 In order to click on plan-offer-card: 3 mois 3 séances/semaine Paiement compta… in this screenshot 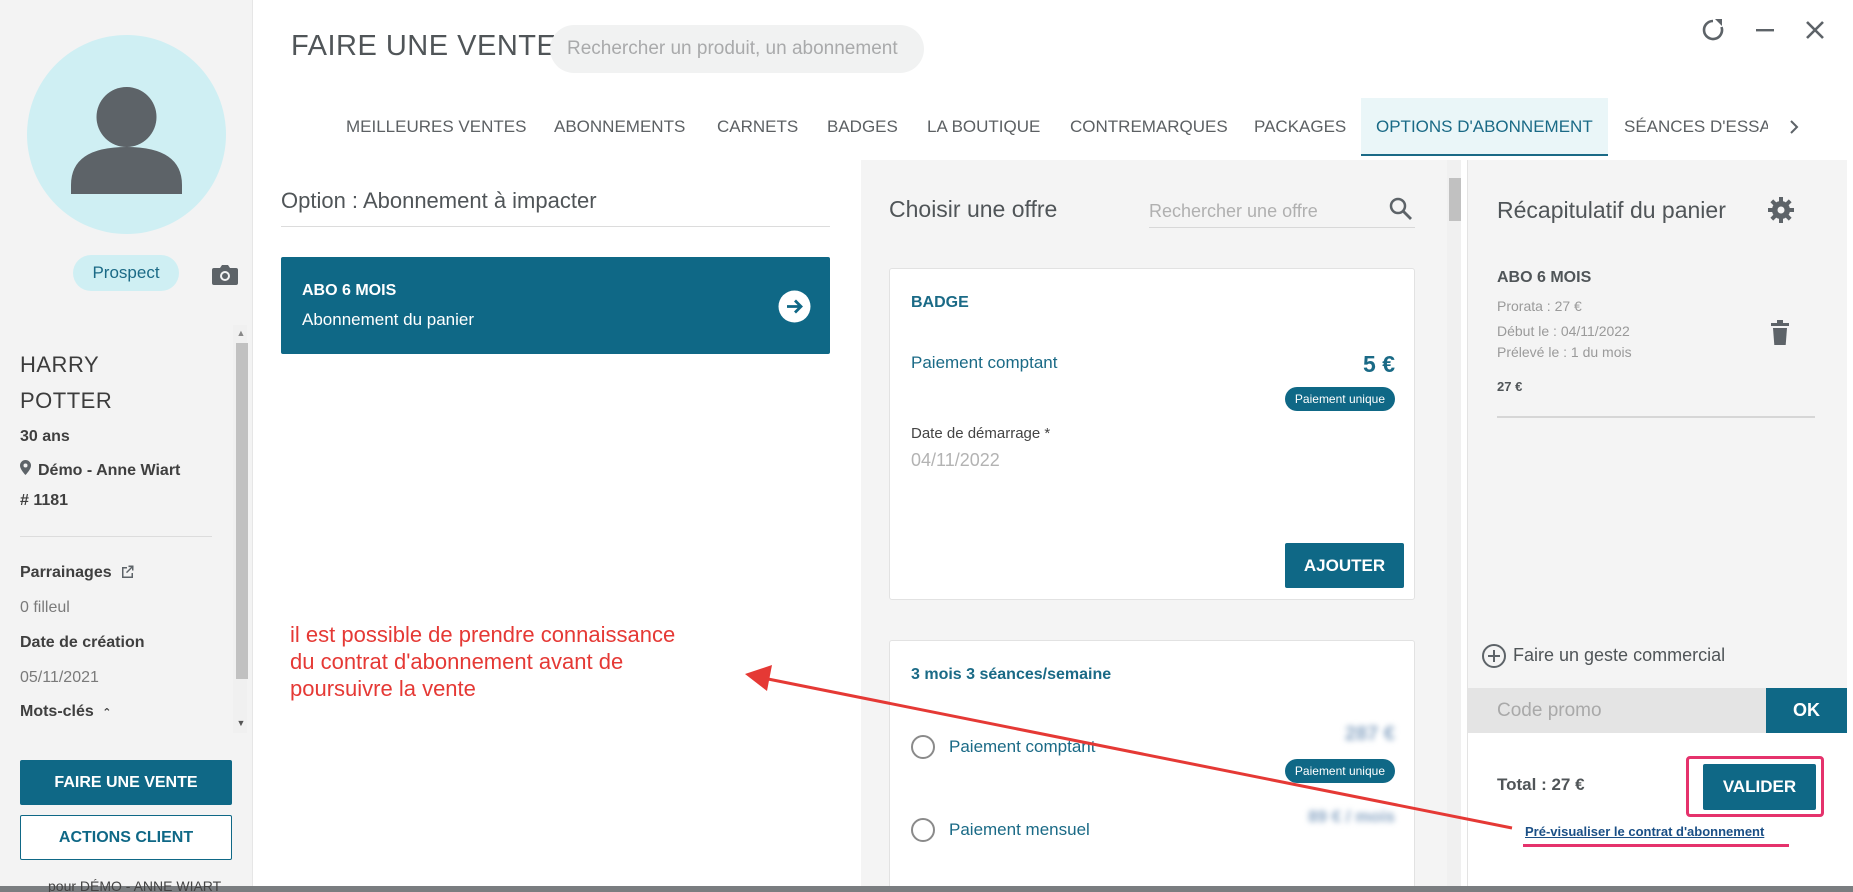, I will do `click(1152, 763)`.